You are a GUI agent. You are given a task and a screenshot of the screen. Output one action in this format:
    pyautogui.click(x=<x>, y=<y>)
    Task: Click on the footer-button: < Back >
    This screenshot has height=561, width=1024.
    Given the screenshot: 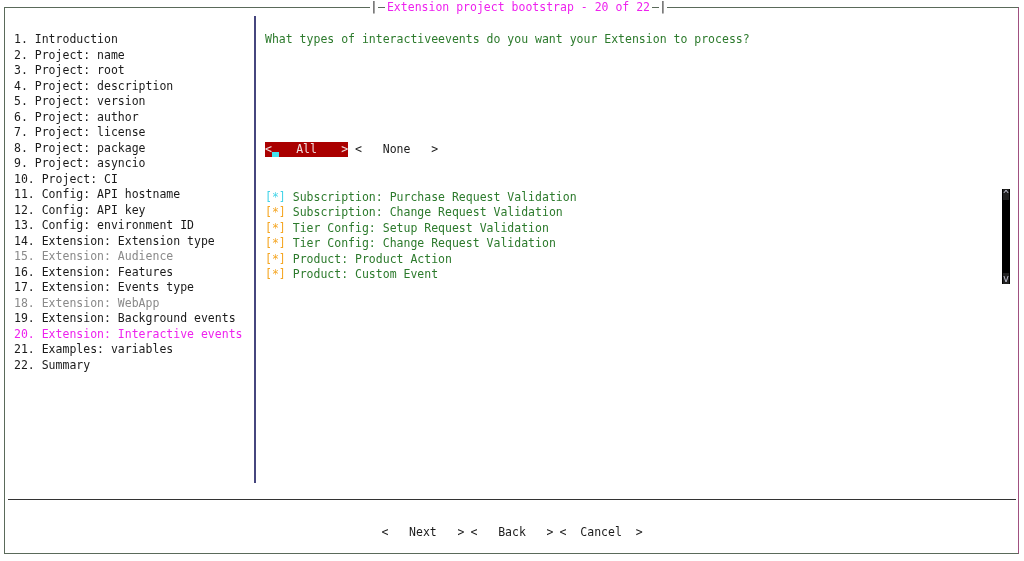 What is the action you would take?
    pyautogui.click(x=512, y=531)
    